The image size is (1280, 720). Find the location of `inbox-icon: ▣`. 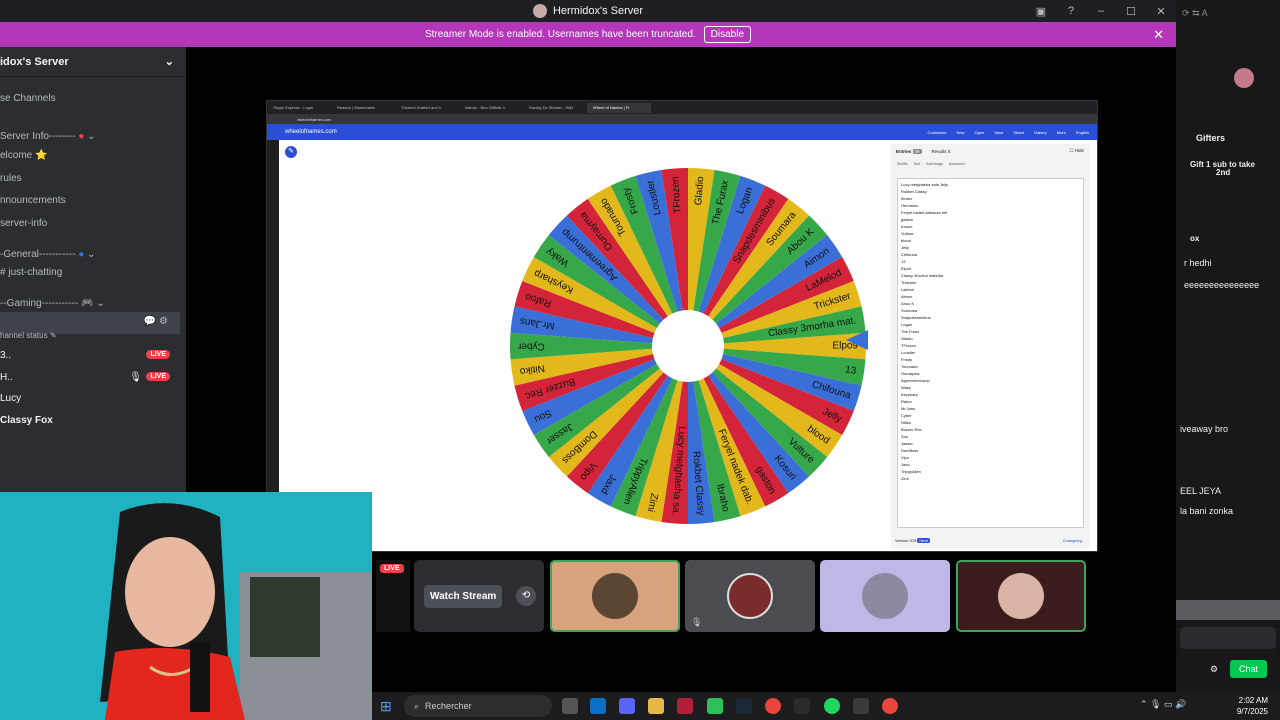

inbox-icon: ▣ is located at coordinates (1041, 11).